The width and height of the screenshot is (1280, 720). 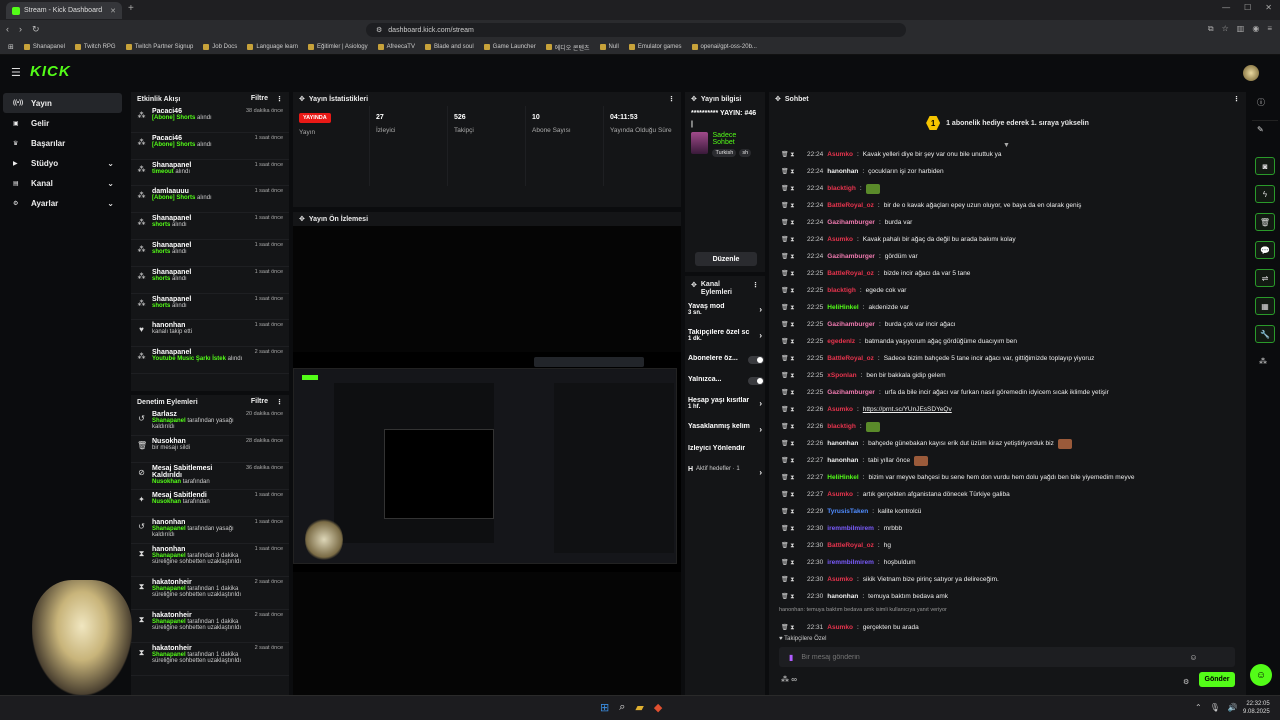 I want to click on moderation-target: hanonhan, so click(x=200, y=522).